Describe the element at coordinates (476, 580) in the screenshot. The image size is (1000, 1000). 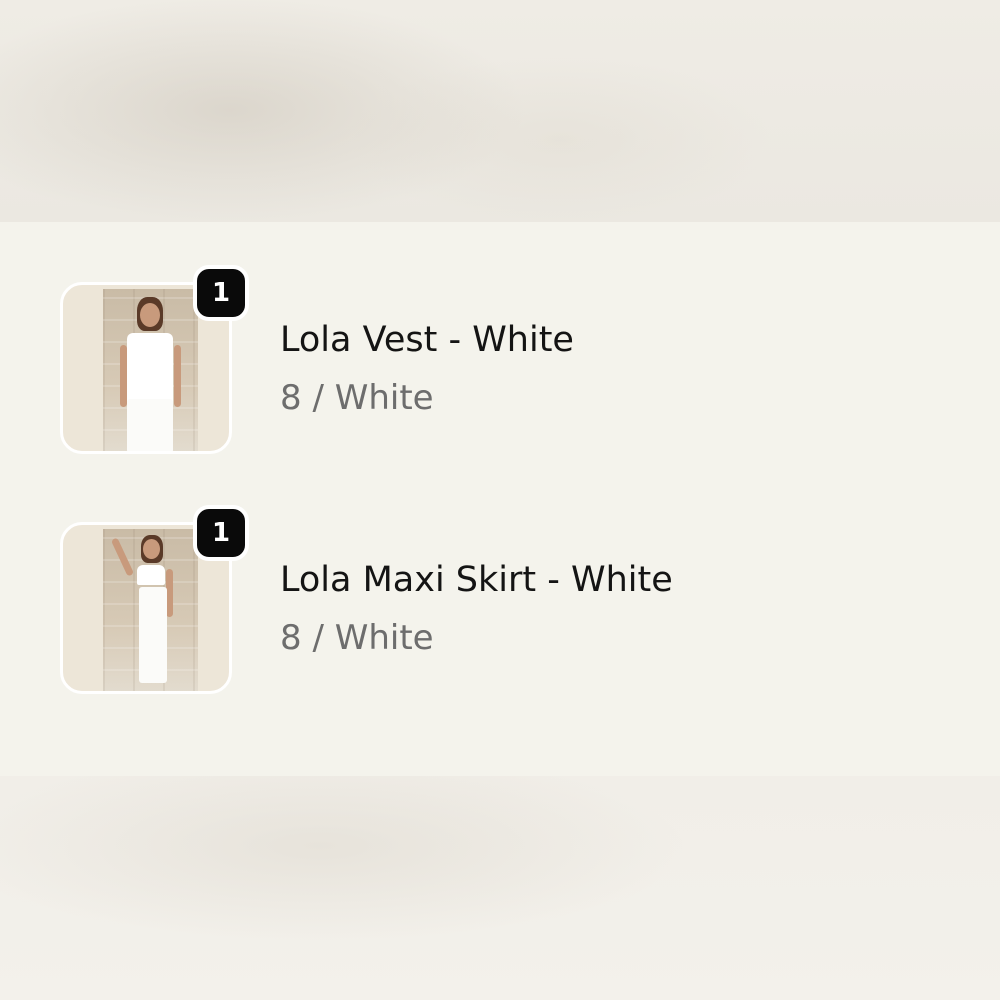
I see `product-title: Lola Maxi Skirt - White` at that location.